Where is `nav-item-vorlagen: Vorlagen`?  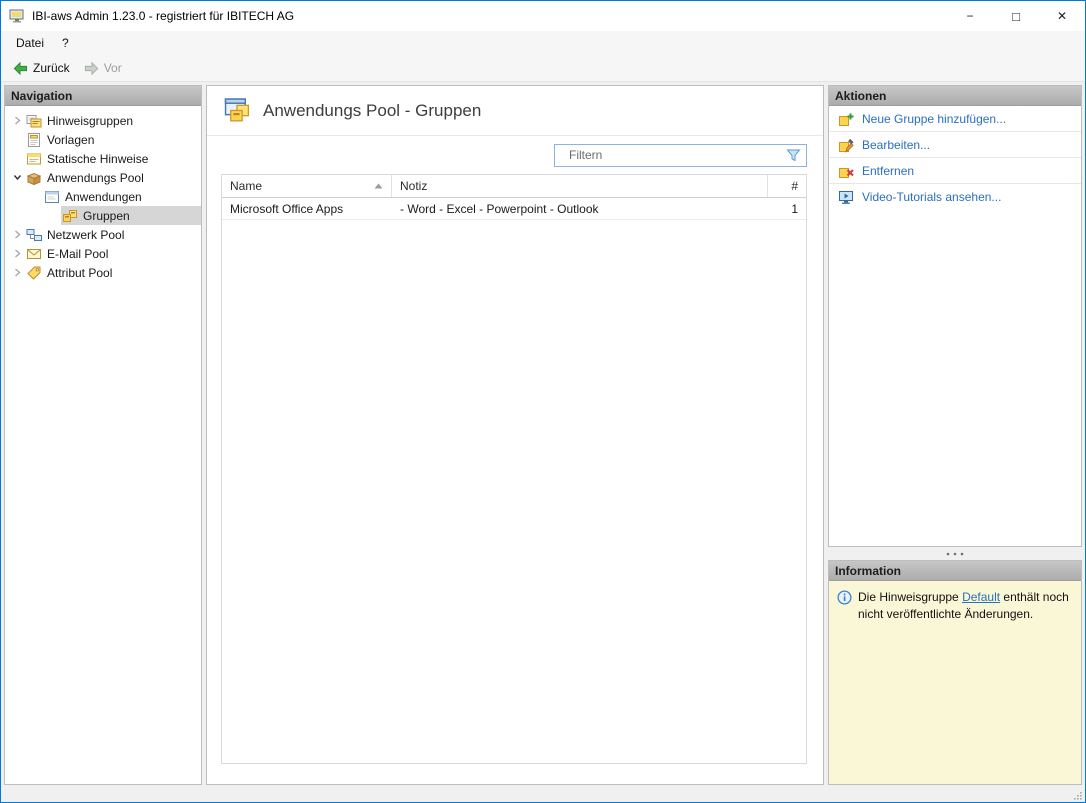
nav-item-vorlagen: Vorlagen is located at coordinates (103, 139).